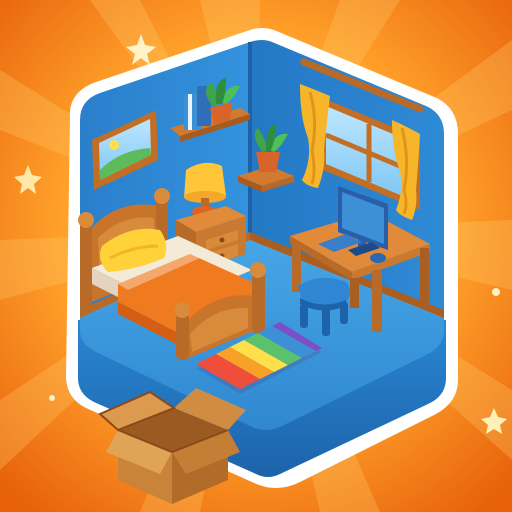 This screenshot has width=512, height=512. Describe the element at coordinates (378, 258) in the screenshot. I see `mouse` at that location.